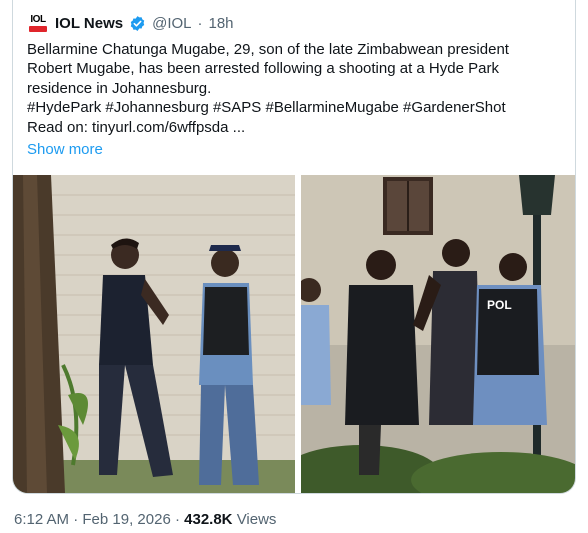  Describe the element at coordinates (126, 519) in the screenshot. I see `post-date: Feb 19, 2026` at that location.